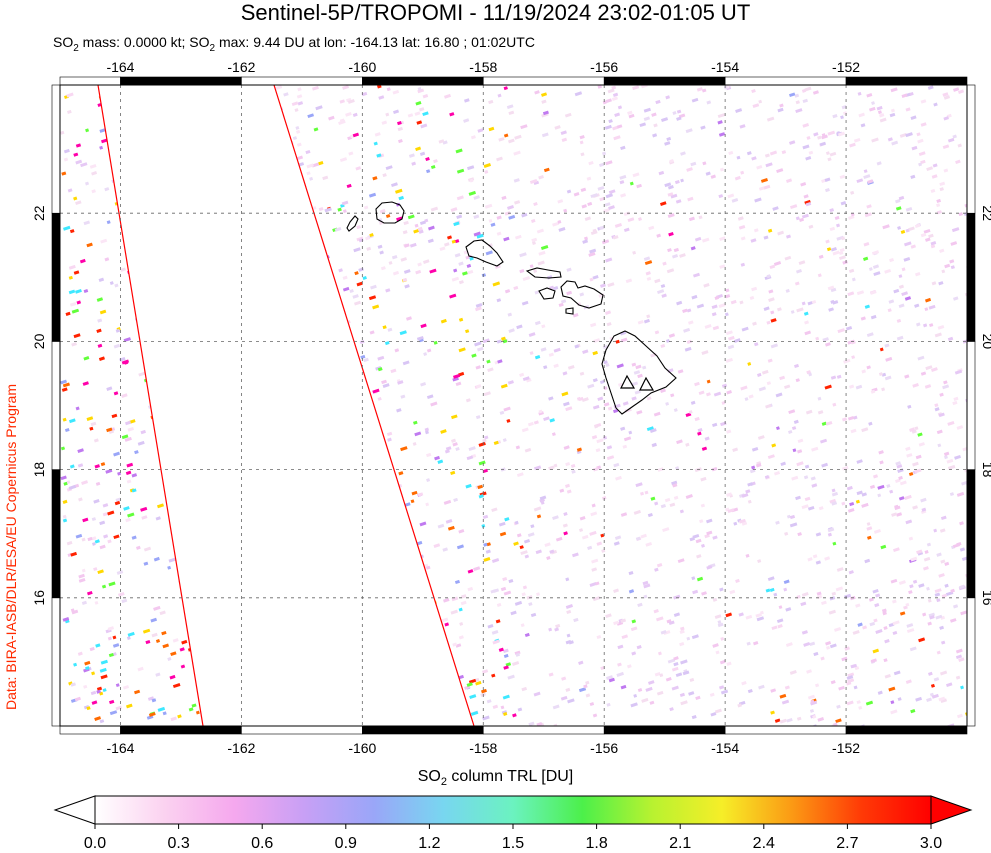  Describe the element at coordinates (241, 748) in the screenshot. I see `lon-tick-label-bottom: -162` at that location.